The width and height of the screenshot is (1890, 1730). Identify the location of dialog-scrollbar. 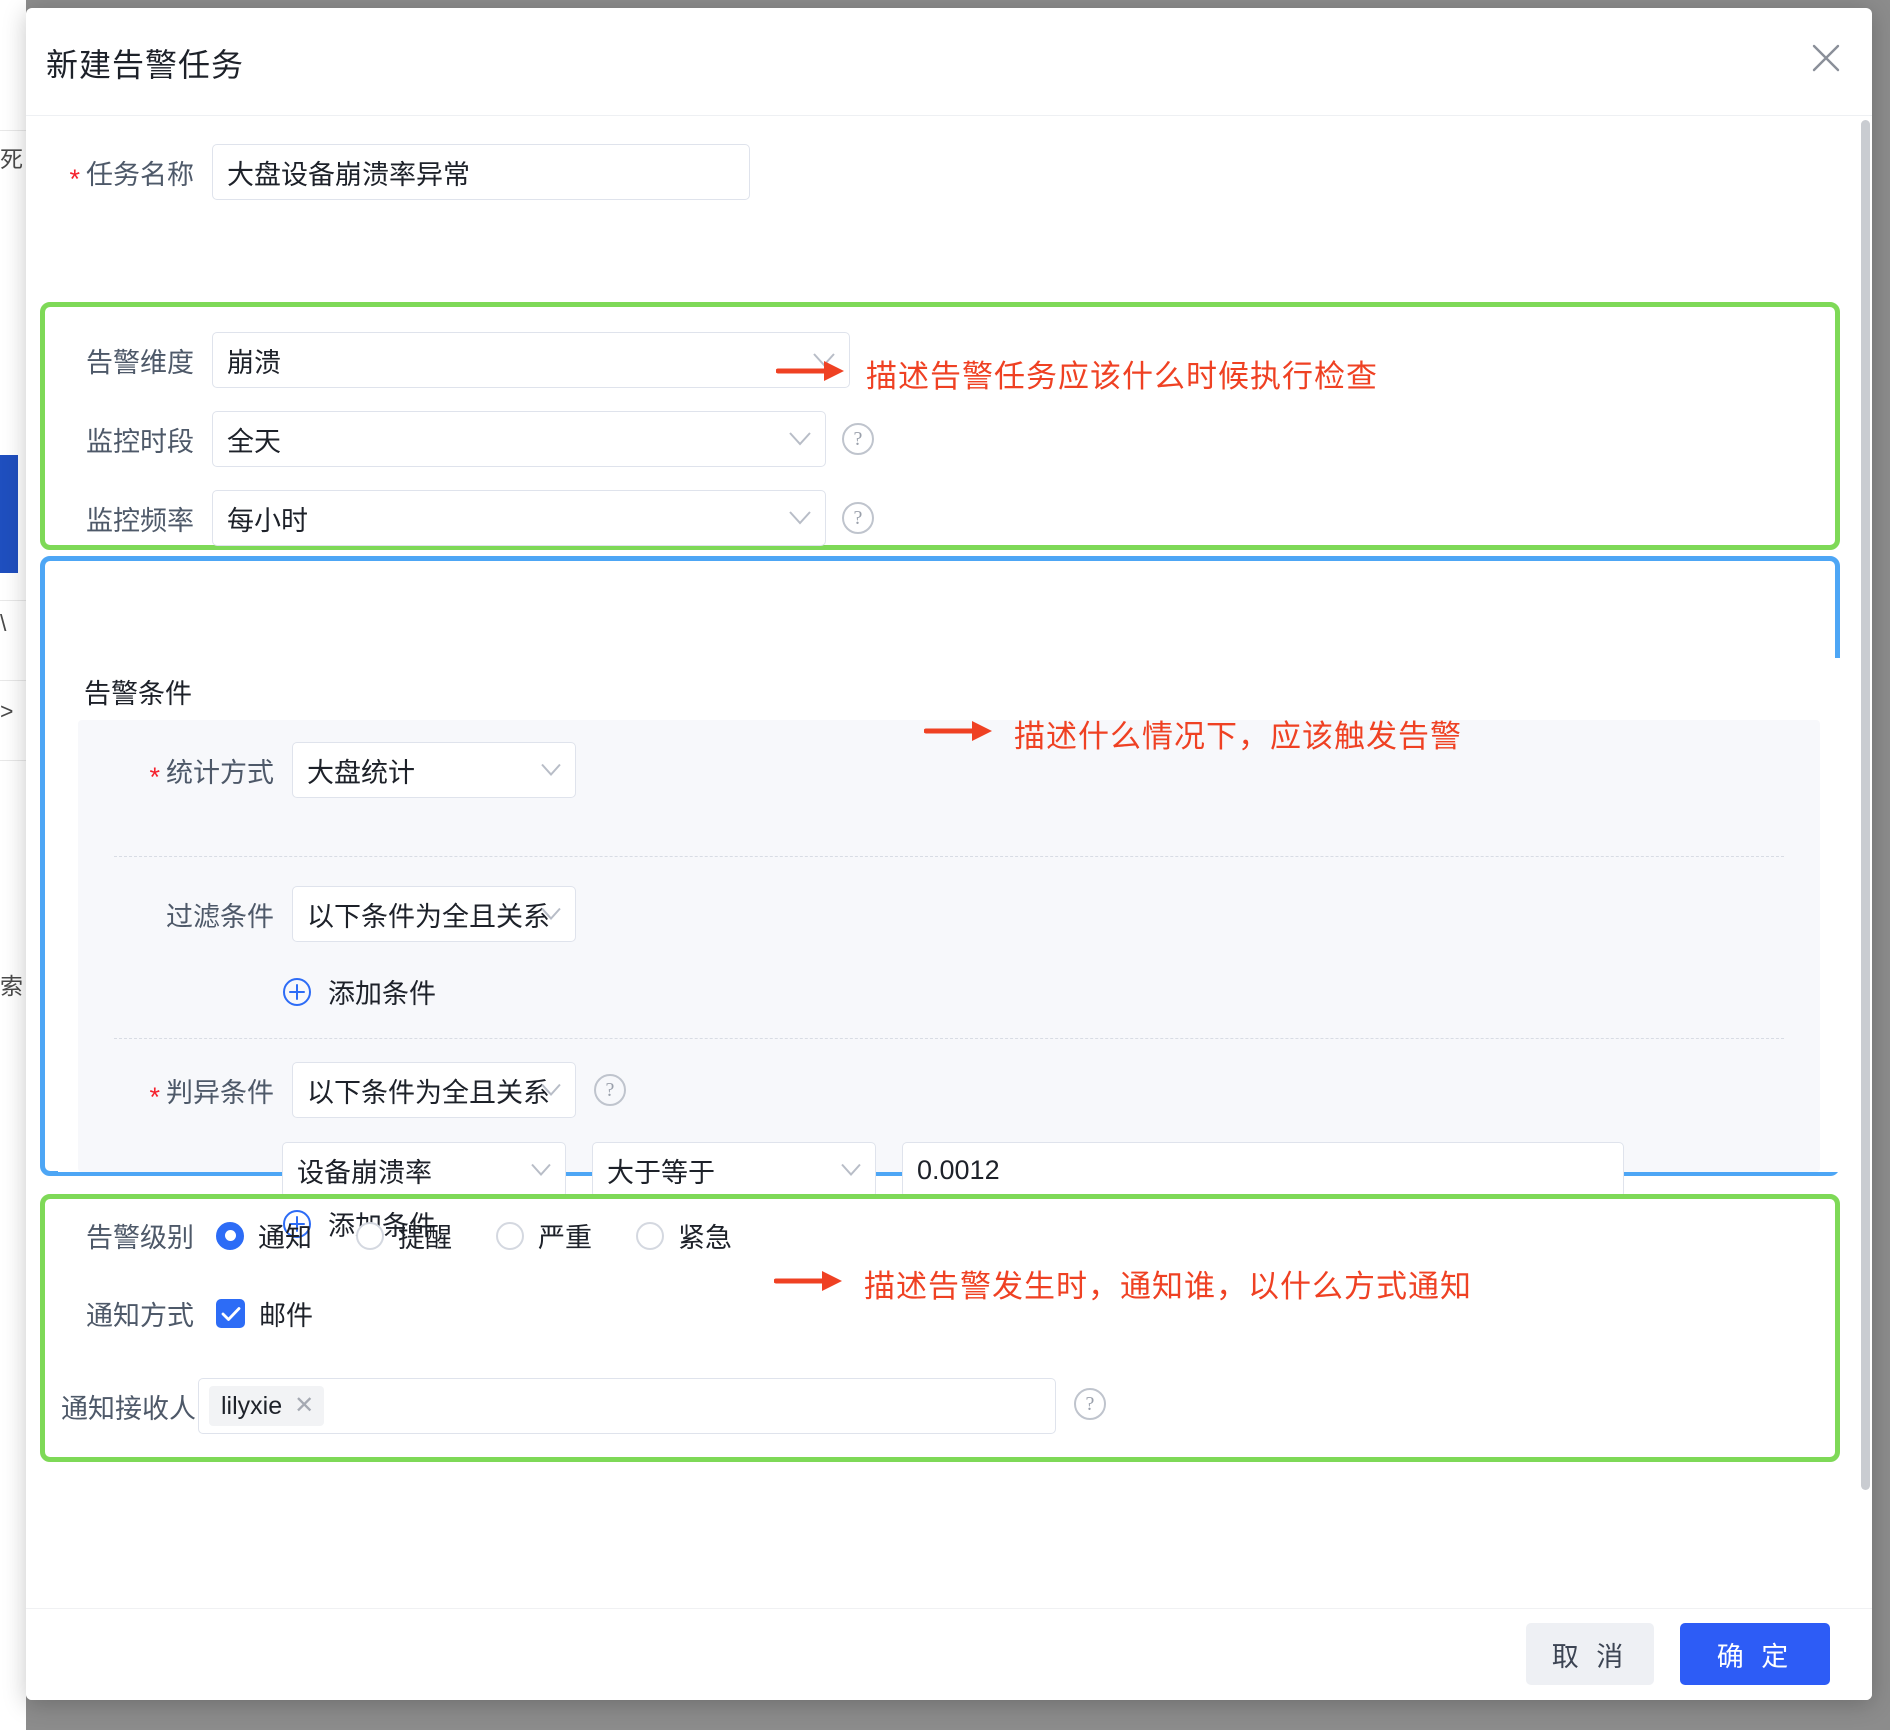
(1865, 830).